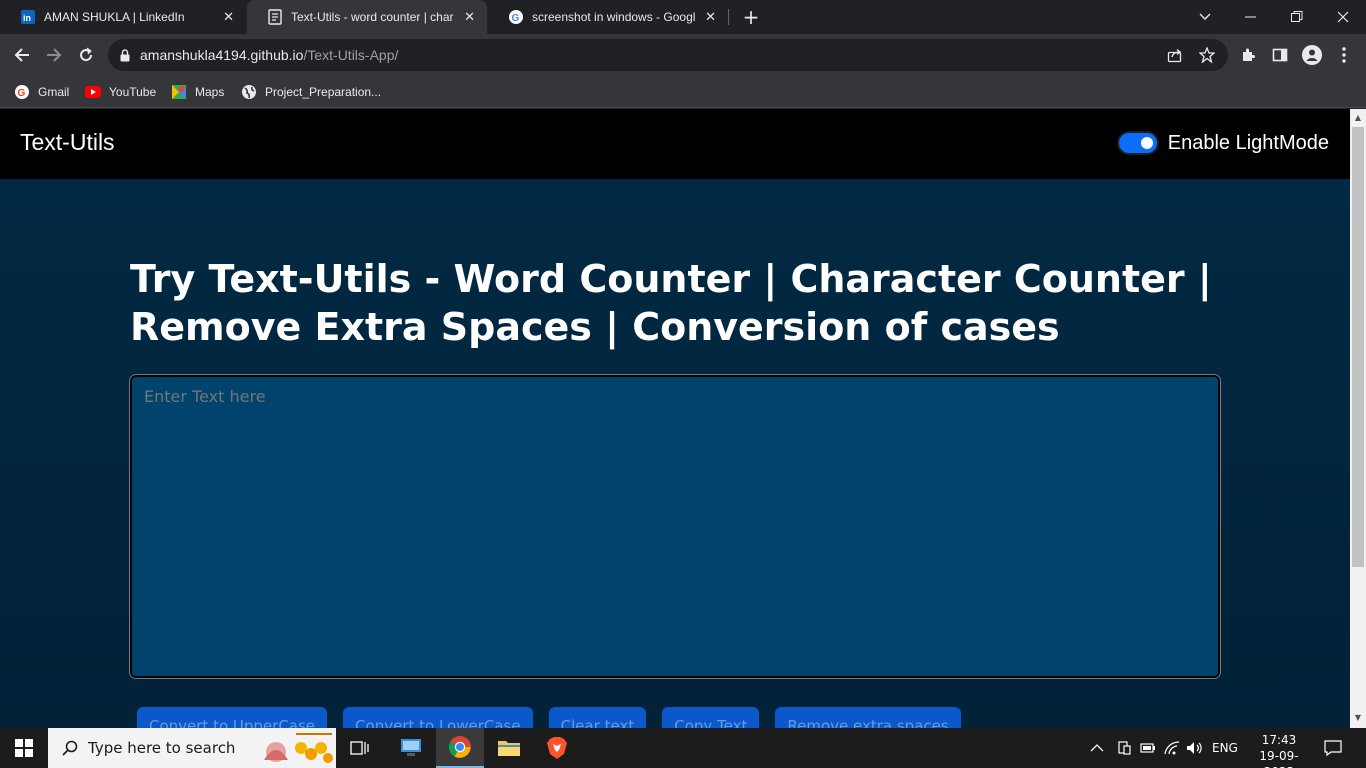 This screenshot has height=768, width=1366. I want to click on tab-title: AMAN SHUKLA | LinkedIn, so click(114, 17).